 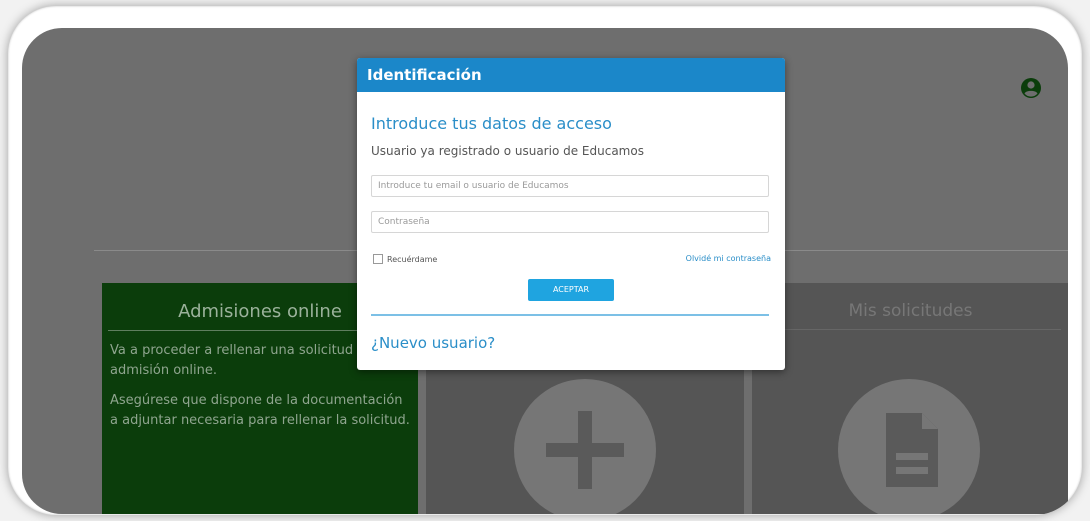 I want to click on plus-icon, so click(x=585, y=446).